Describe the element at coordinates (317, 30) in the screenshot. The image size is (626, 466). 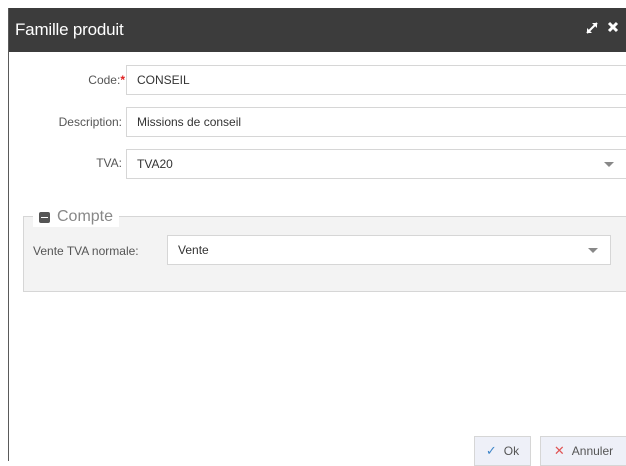
I see `dialog-titlebar: Famille produit` at that location.